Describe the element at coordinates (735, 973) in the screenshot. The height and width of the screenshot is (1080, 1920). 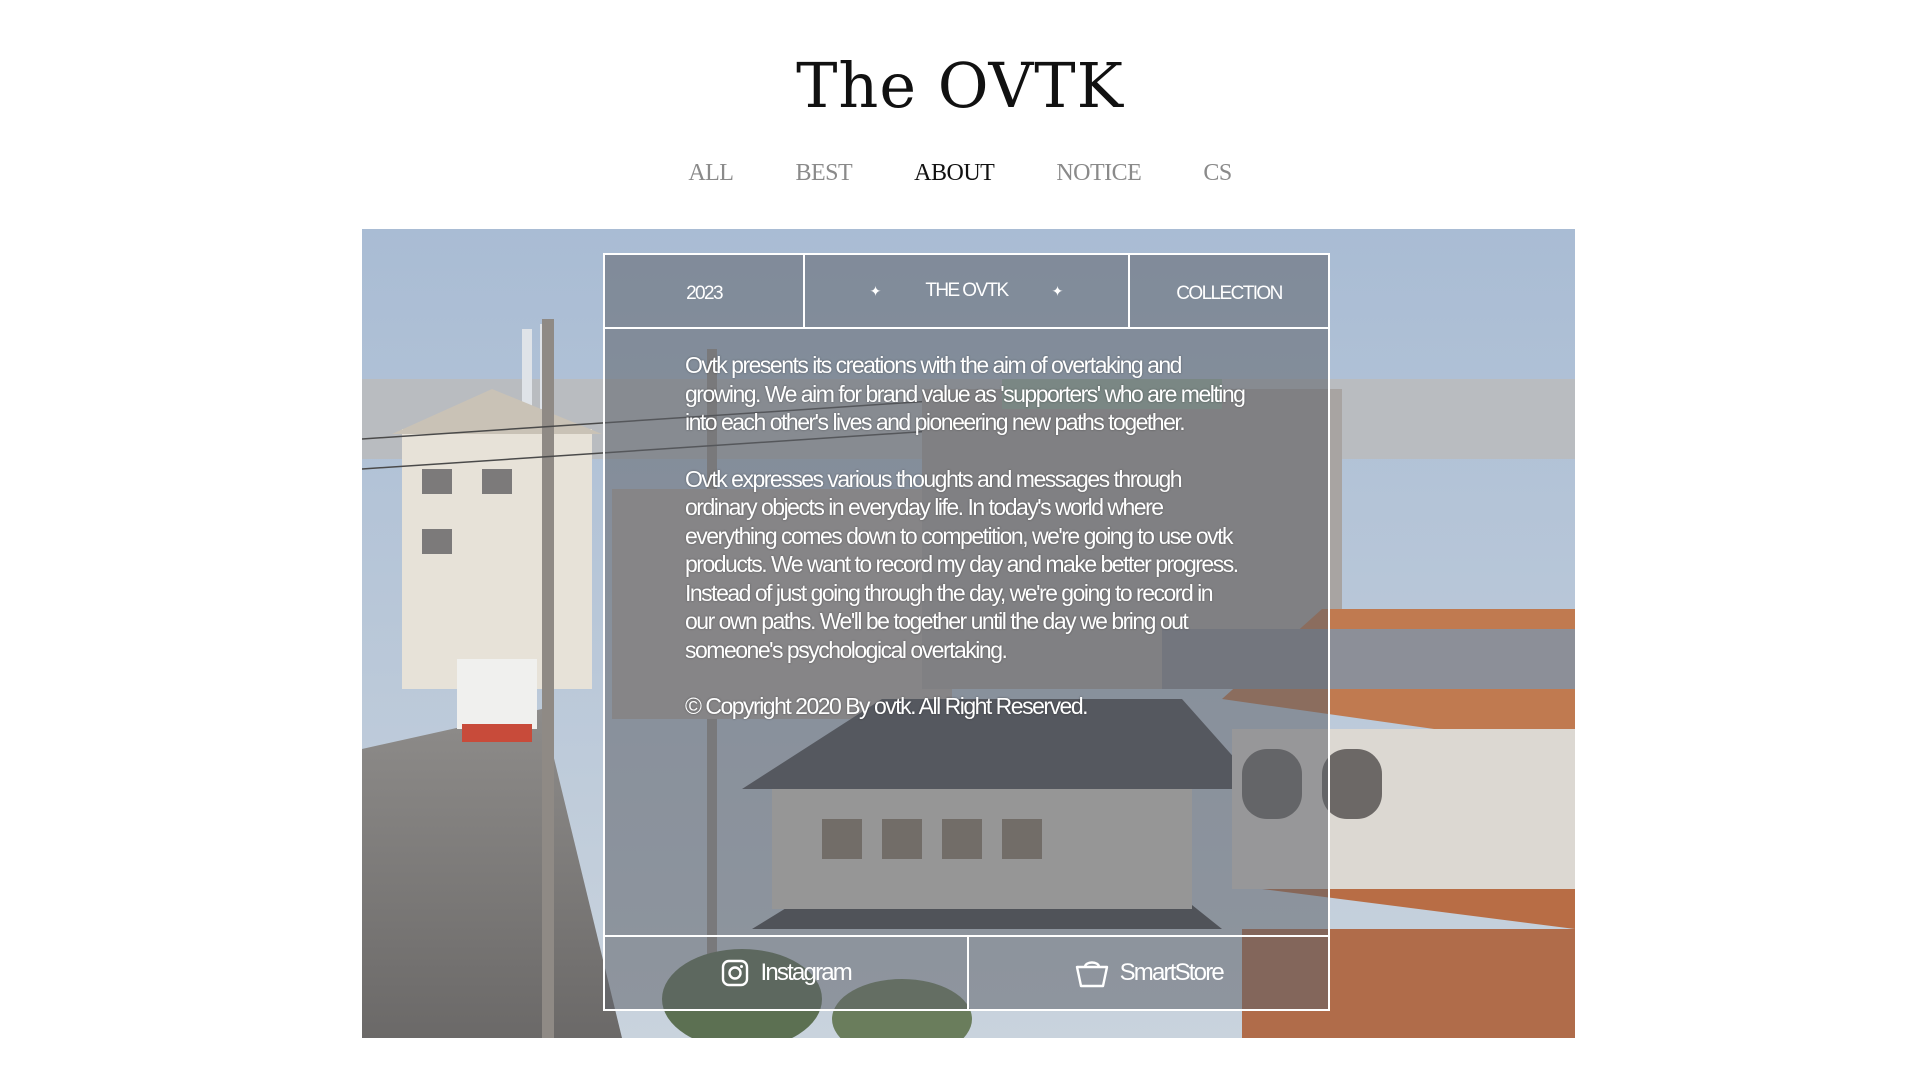
I see `instagram-icon` at that location.